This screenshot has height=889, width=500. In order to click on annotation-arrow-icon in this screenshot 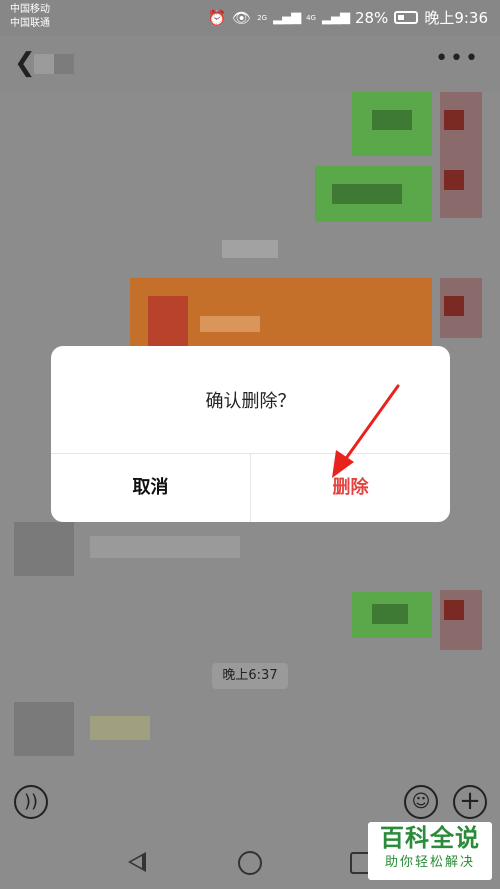, I will do `click(366, 431)`.